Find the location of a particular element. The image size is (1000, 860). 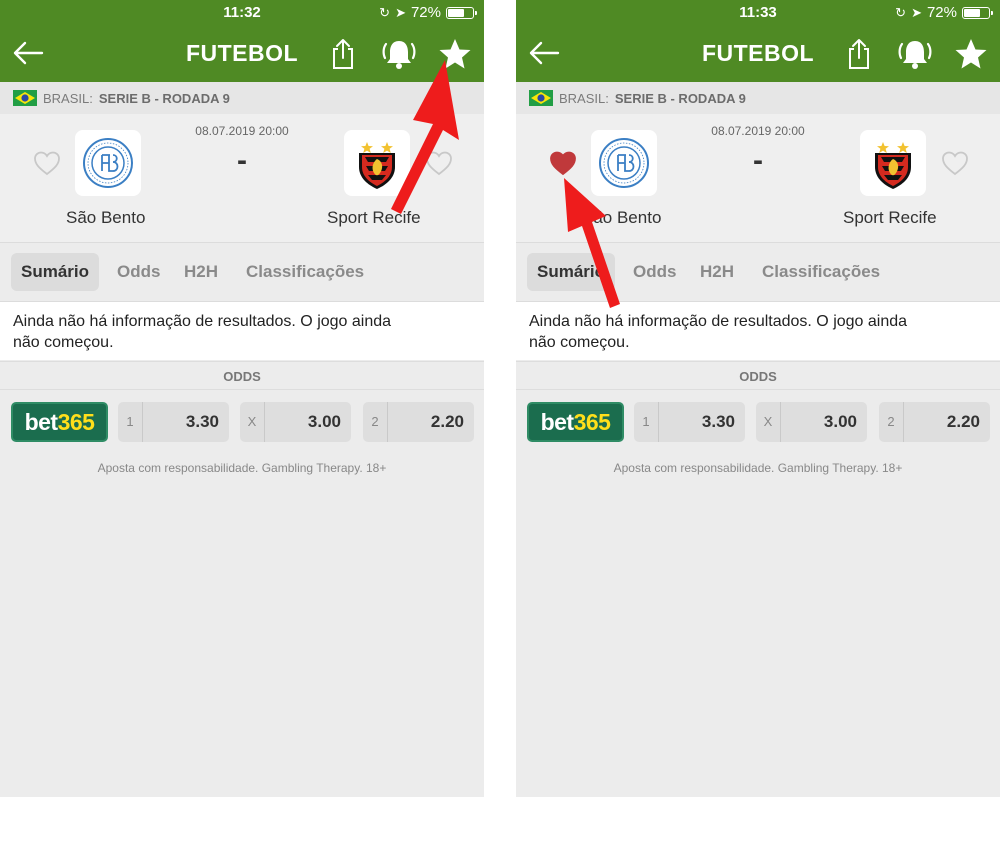

match-date: 08.07.2019 20:00 is located at coordinates (758, 131).